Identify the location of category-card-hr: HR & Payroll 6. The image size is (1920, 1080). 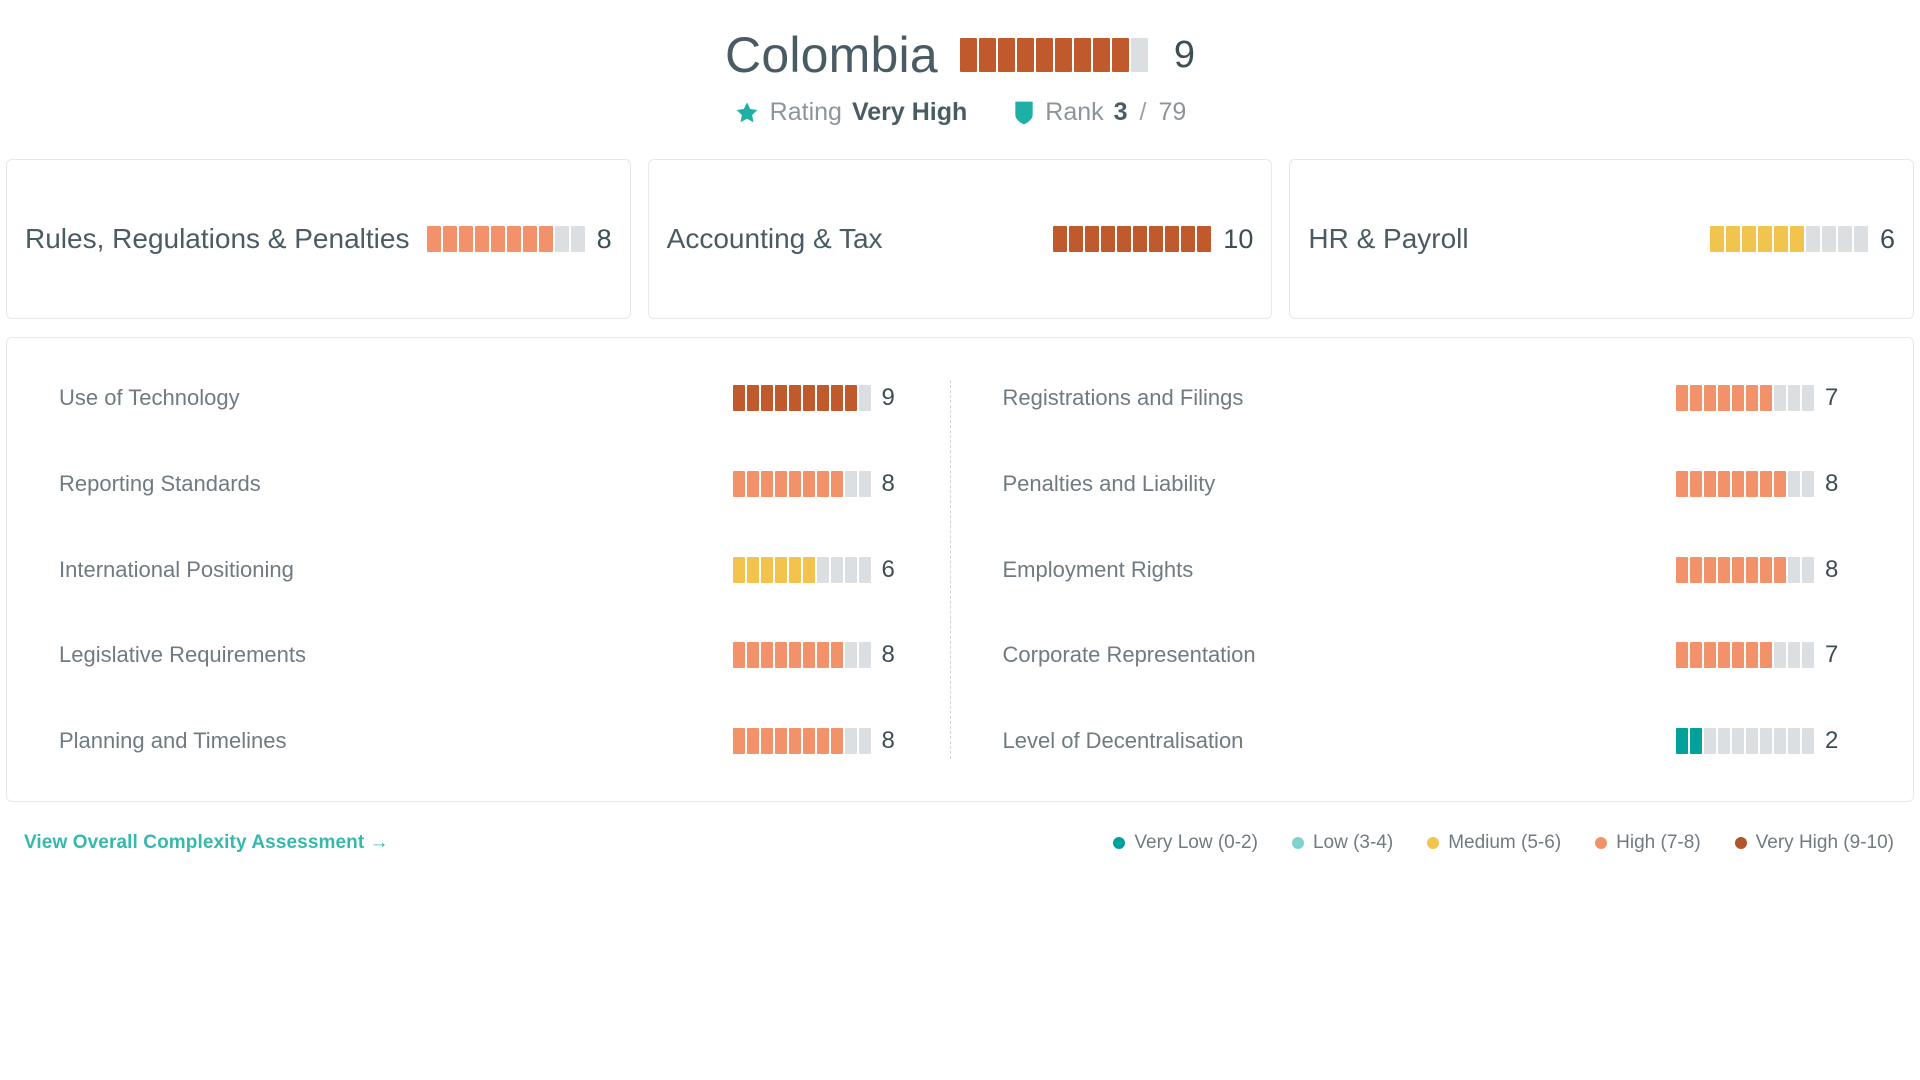
(1602, 239).